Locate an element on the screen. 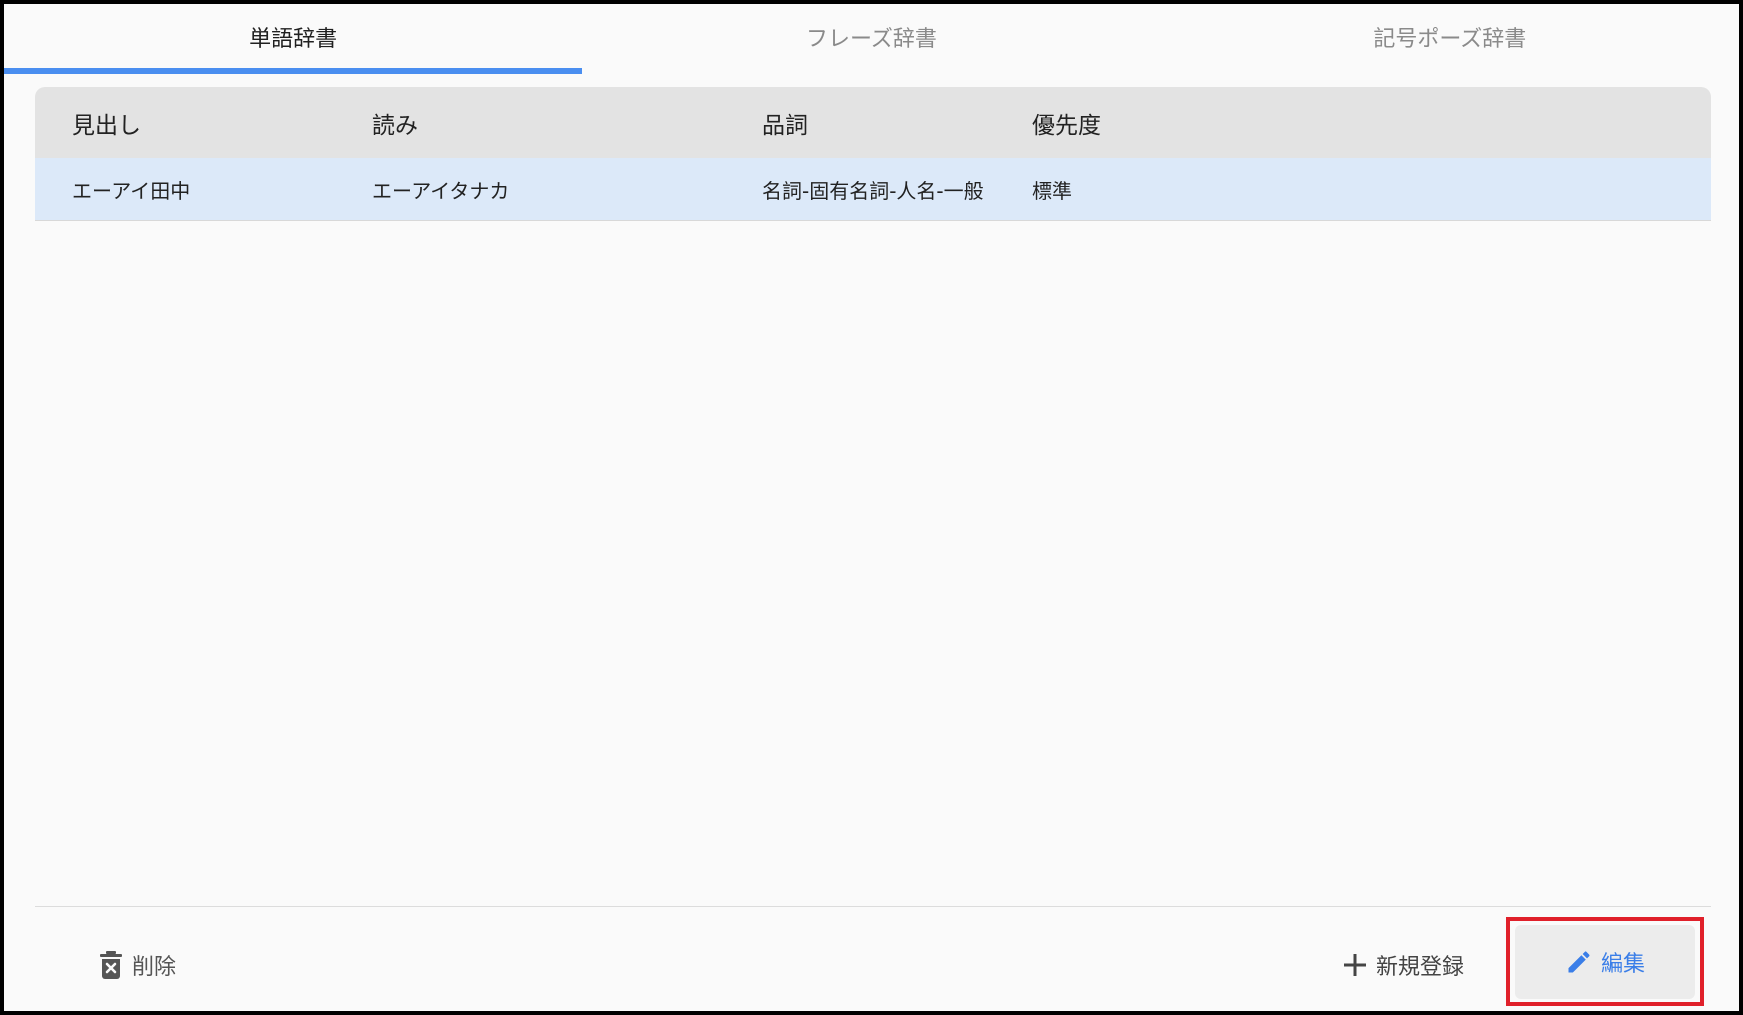  delete-label: 削除 is located at coordinates (154, 967).